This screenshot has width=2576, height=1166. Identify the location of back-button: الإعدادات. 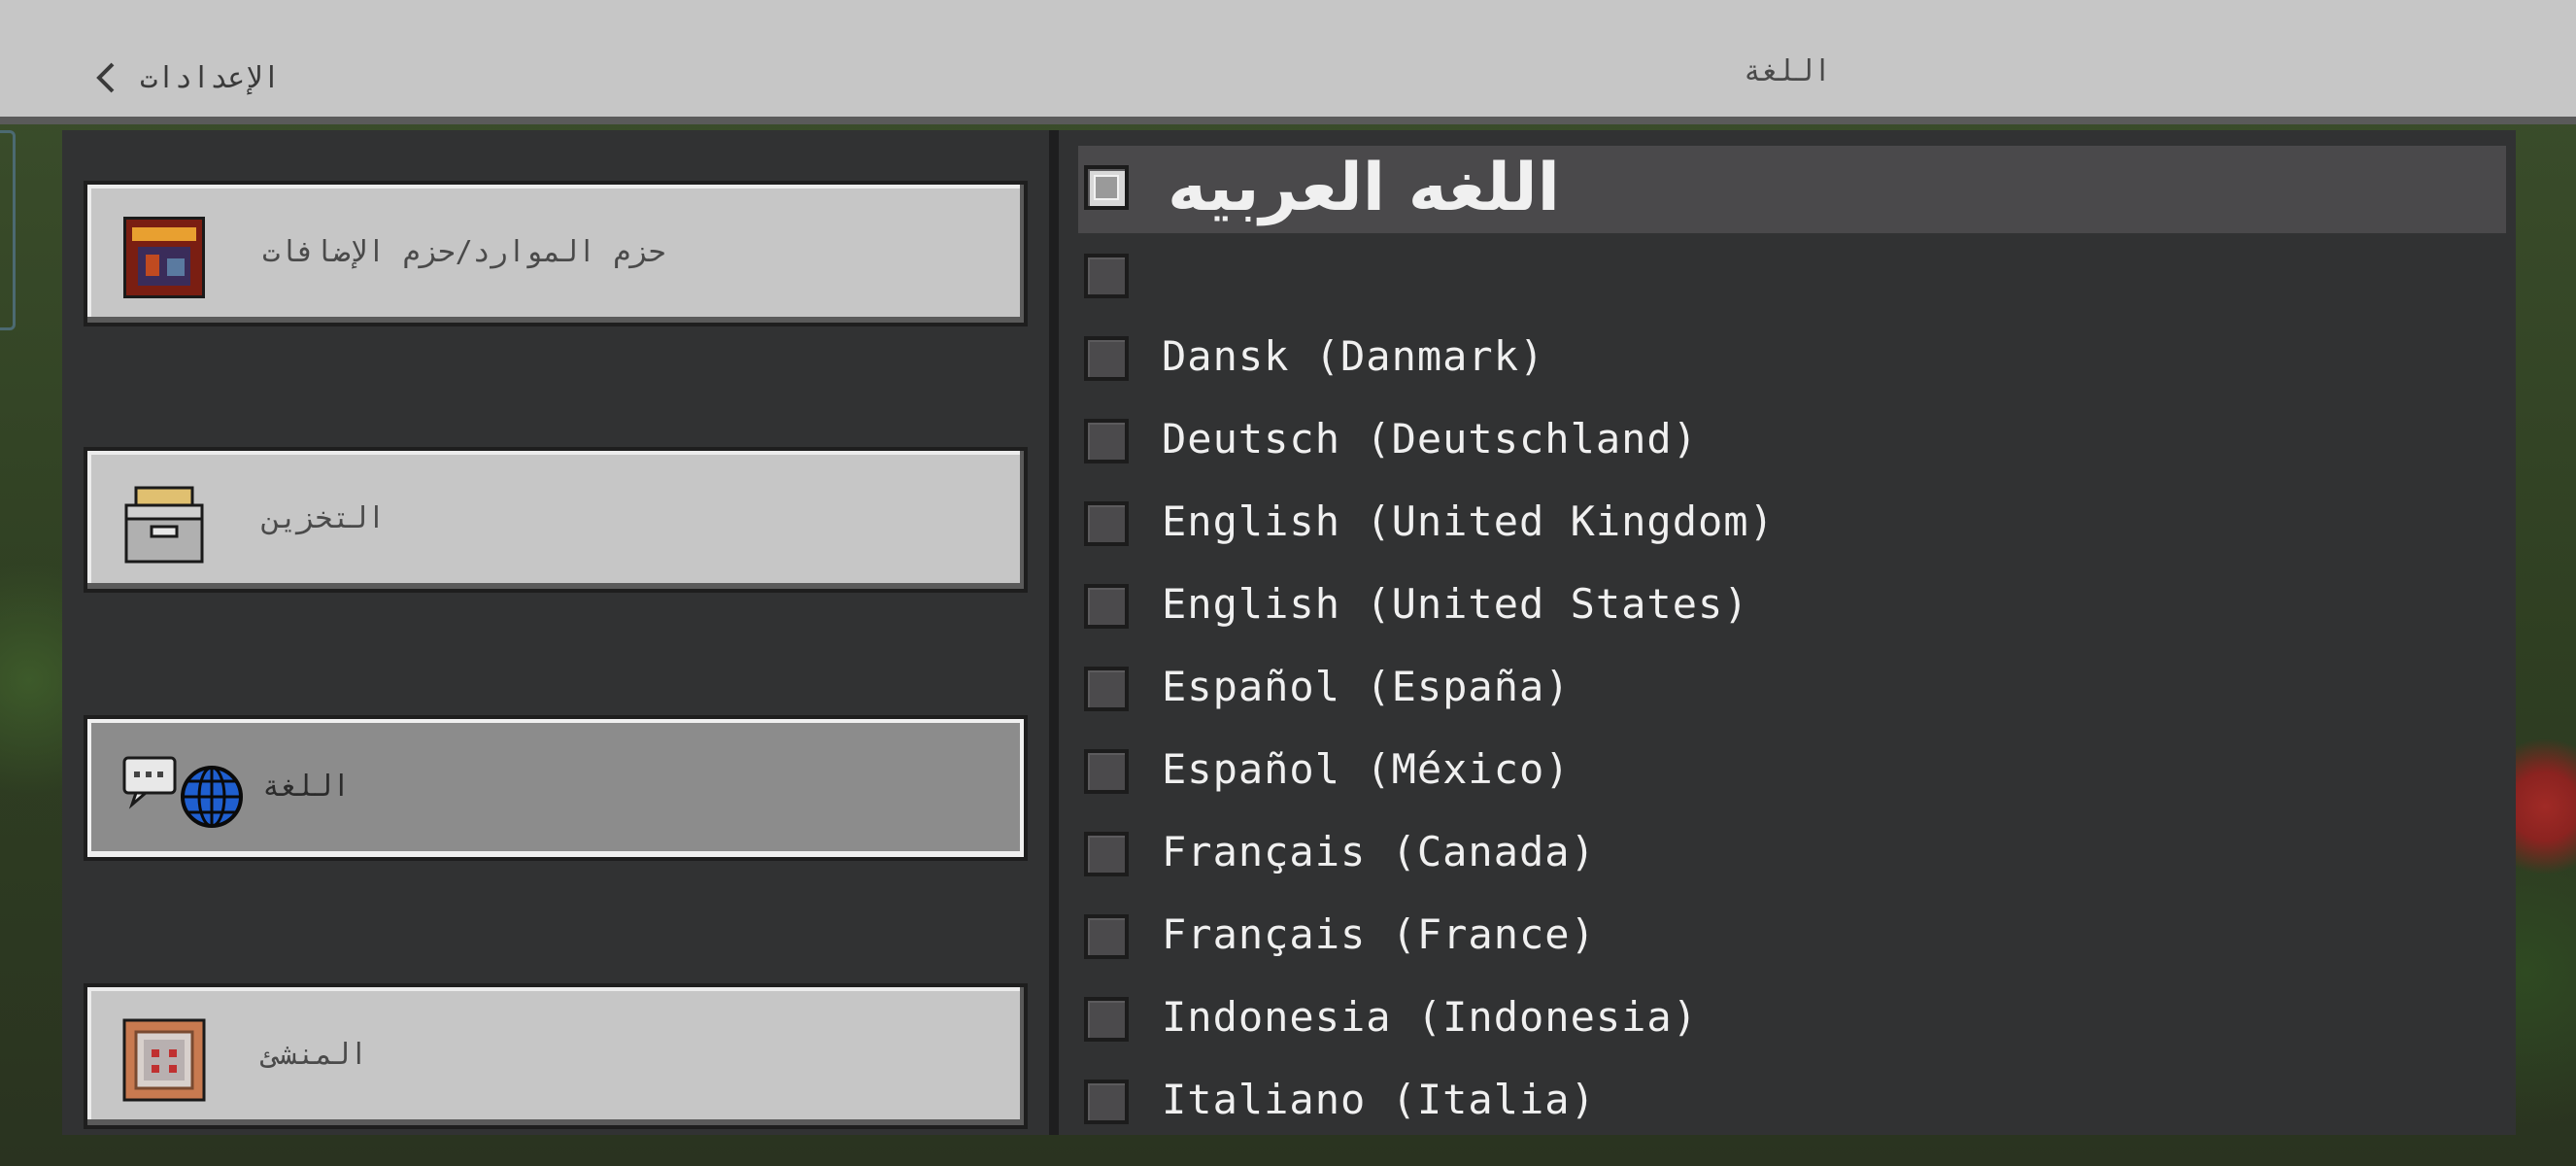
(187, 78).